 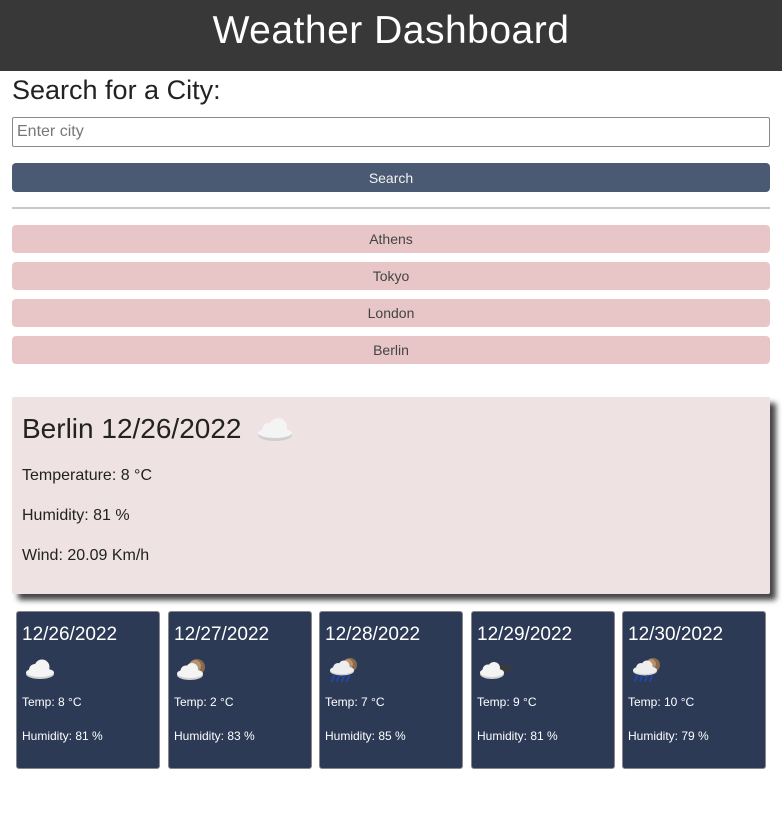 What do you see at coordinates (76, 515) in the screenshot?
I see `current-humidity: Humidity: 81 %` at bounding box center [76, 515].